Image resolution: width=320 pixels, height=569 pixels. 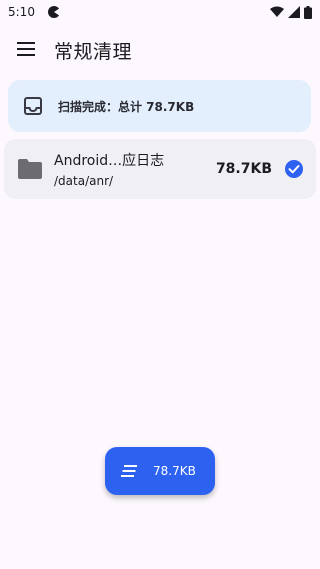 I want to click on file-name: Android…应日志, so click(x=109, y=161).